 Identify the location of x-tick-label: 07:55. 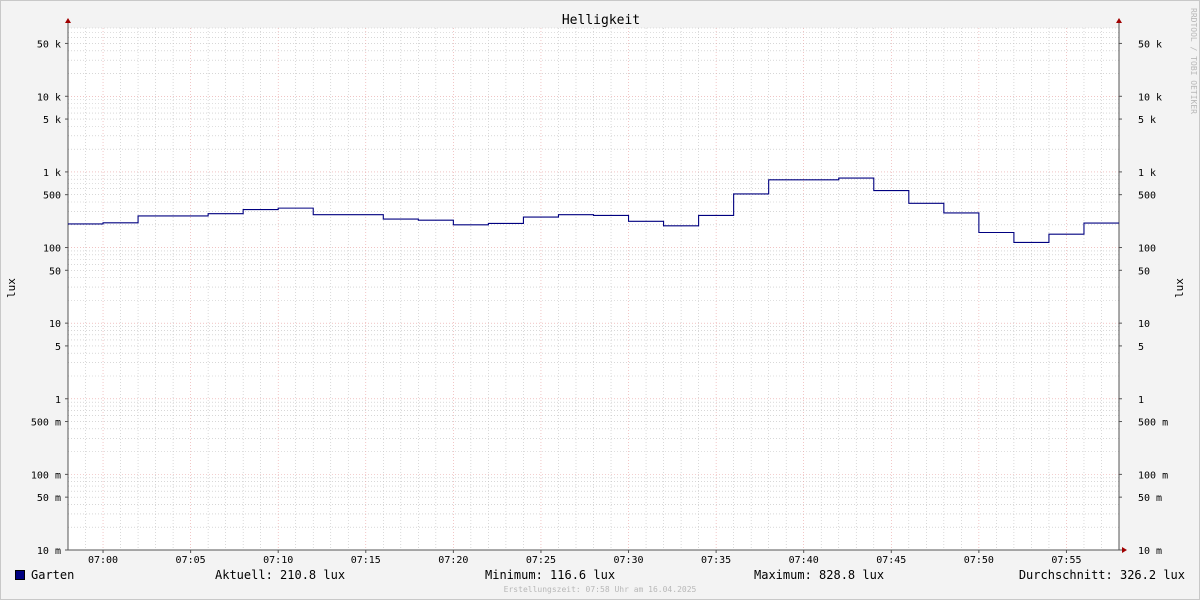
(1066, 560).